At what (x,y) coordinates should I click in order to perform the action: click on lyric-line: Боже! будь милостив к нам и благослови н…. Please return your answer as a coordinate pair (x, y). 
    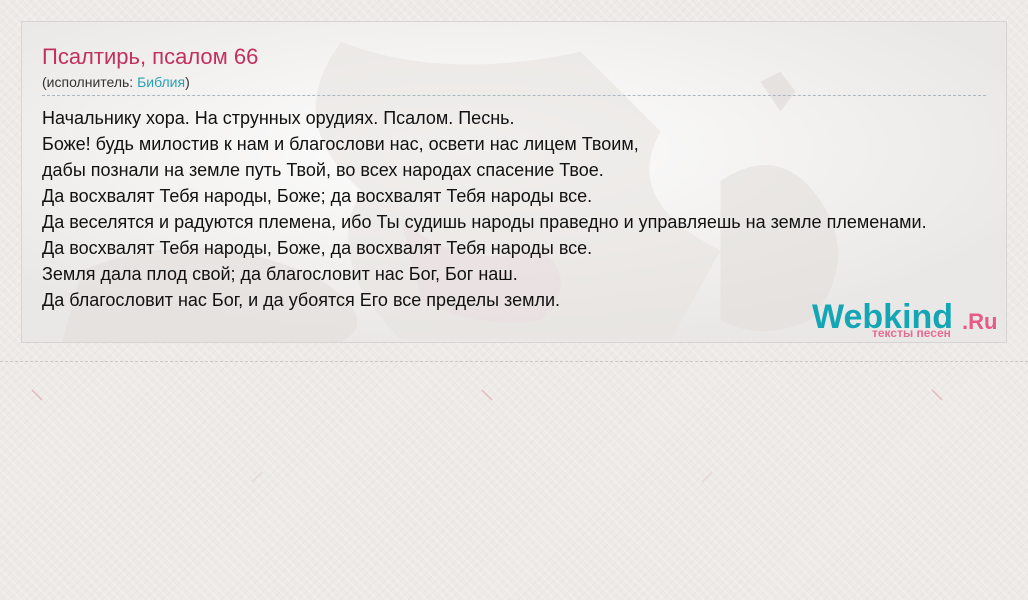
    Looking at the image, I should click on (340, 144).